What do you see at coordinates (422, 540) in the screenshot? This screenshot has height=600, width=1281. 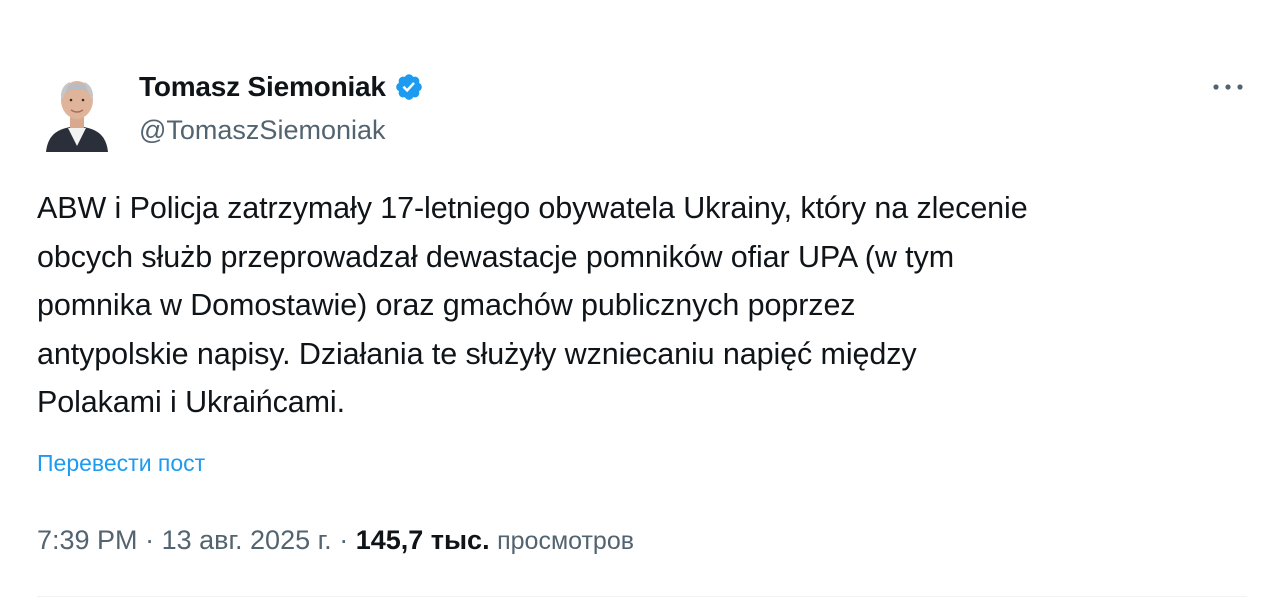 I see `views-count: 145,7 тыс.` at bounding box center [422, 540].